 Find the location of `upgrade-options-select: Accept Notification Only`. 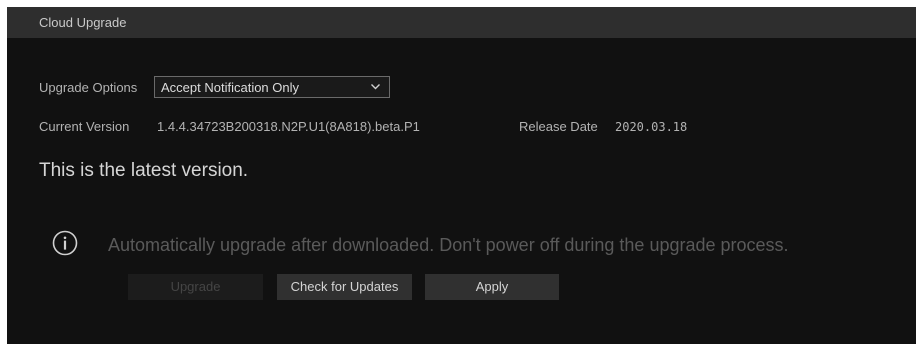

upgrade-options-select: Accept Notification Only is located at coordinates (272, 87).